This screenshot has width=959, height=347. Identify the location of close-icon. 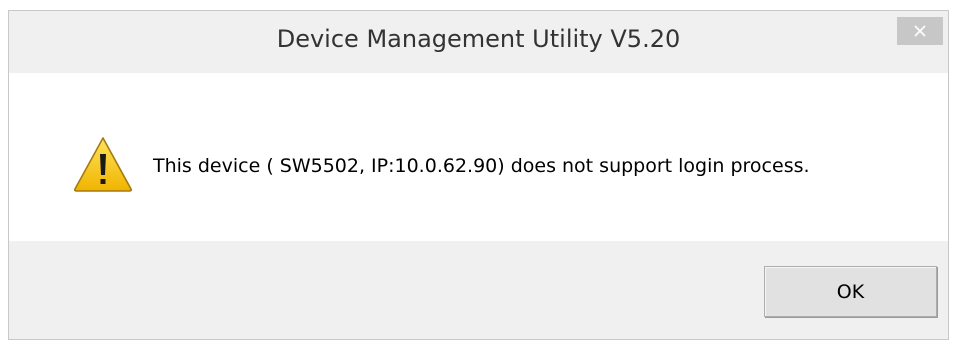
(920, 31).